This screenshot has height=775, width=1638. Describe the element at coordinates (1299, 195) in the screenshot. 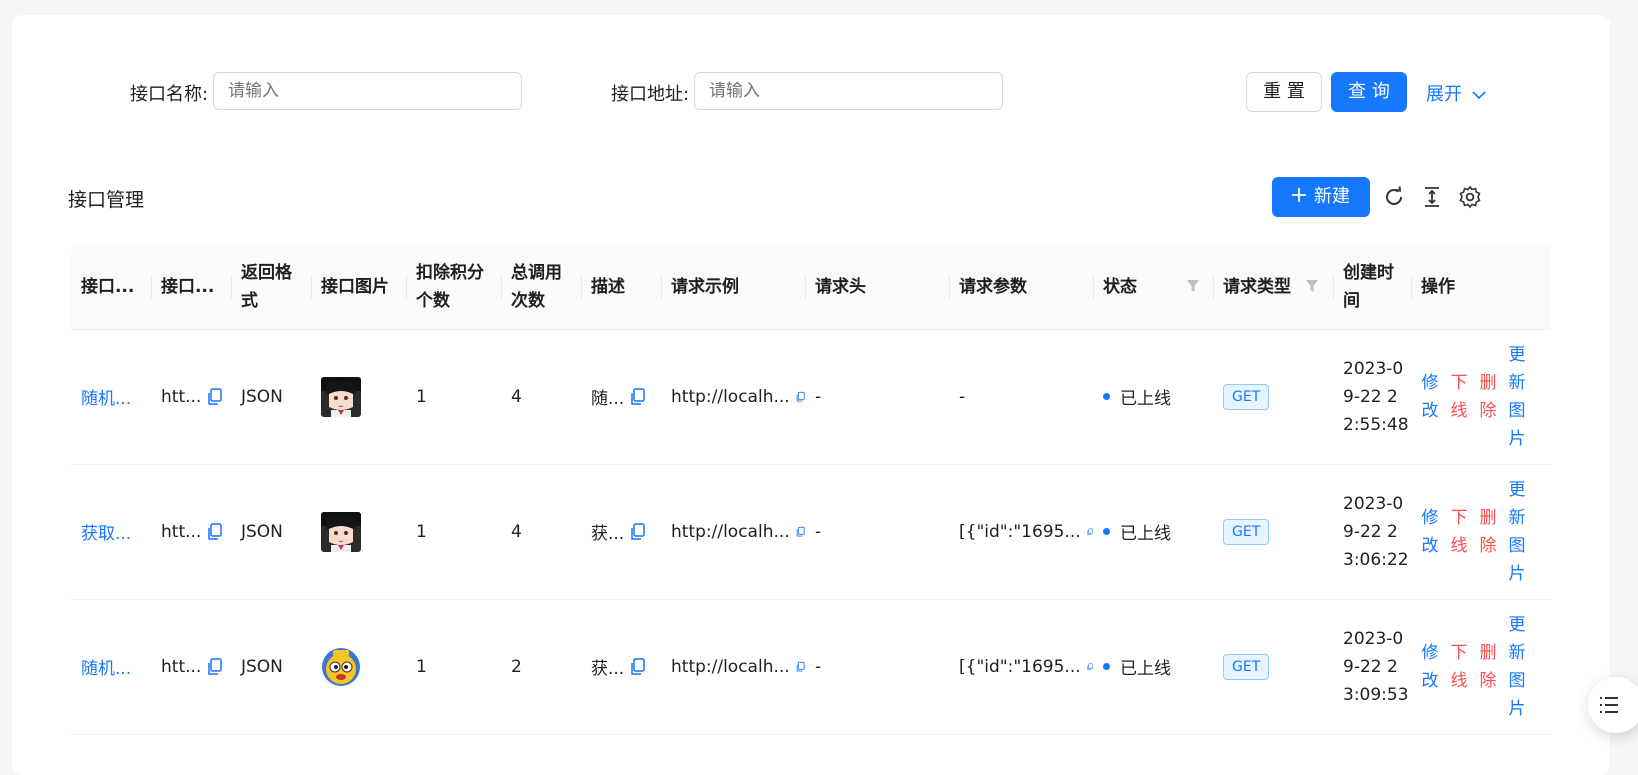

I see `plus-icon` at that location.